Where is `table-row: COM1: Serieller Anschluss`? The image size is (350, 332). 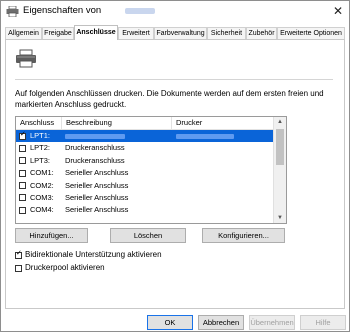 table-row: COM1: Serieller Anschluss is located at coordinates (145, 173).